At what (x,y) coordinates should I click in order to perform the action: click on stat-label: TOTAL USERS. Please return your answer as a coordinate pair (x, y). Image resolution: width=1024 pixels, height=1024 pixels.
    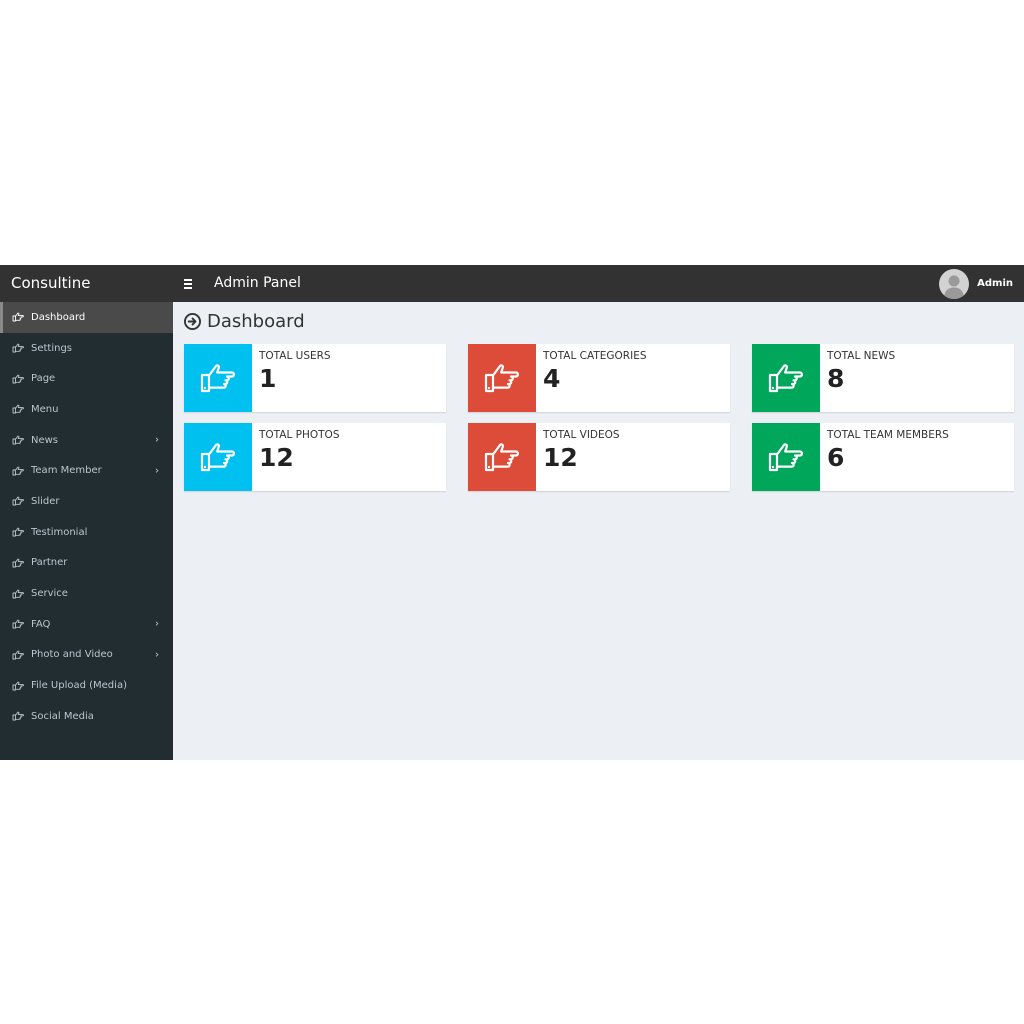
    Looking at the image, I should click on (295, 356).